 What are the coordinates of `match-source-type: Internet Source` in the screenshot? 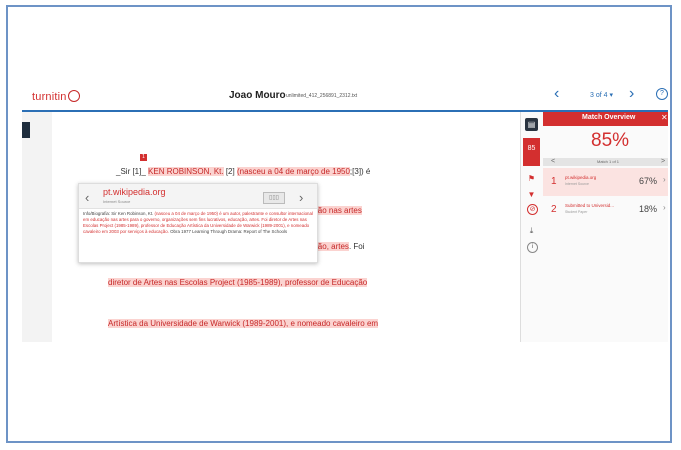 It's located at (577, 184).